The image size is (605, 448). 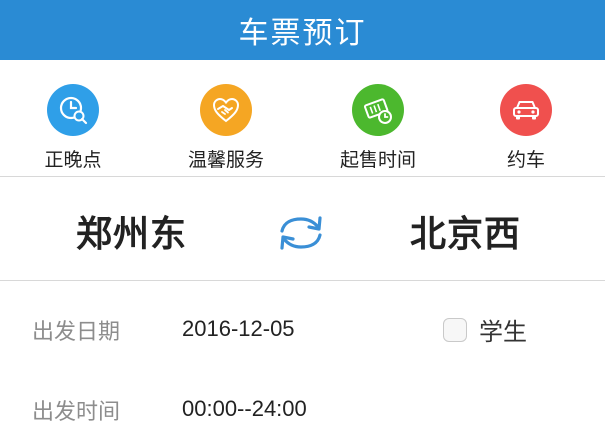 I want to click on quick-link-sale-time: 起售时间, so click(x=378, y=128).